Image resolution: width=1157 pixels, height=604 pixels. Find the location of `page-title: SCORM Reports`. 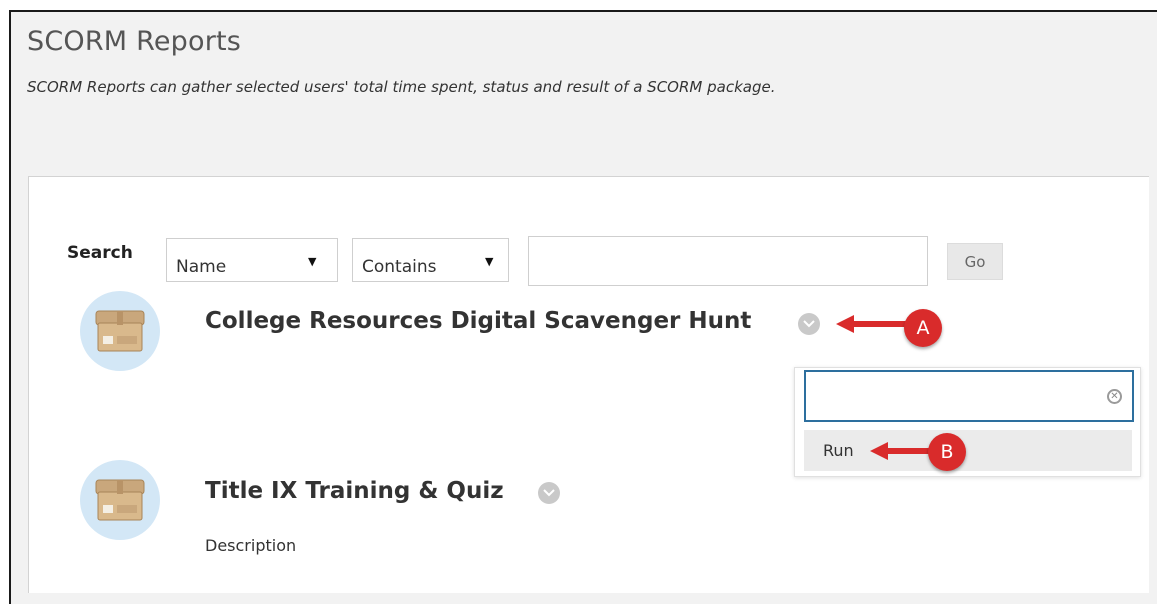

page-title: SCORM Reports is located at coordinates (134, 41).